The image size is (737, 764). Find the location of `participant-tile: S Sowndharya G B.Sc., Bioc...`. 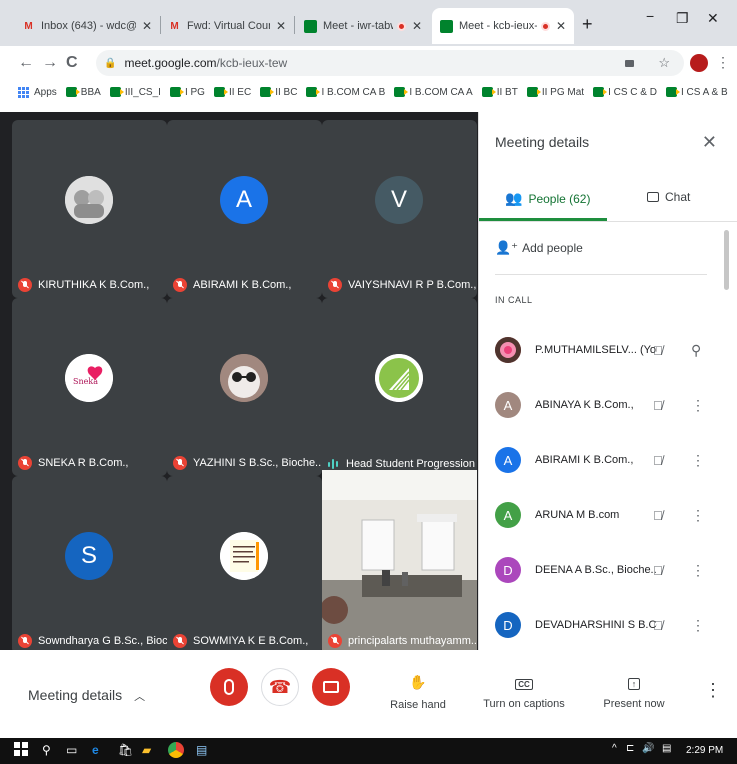

participant-tile: S Sowndharya G B.Sc., Bioc... is located at coordinates (89, 565).